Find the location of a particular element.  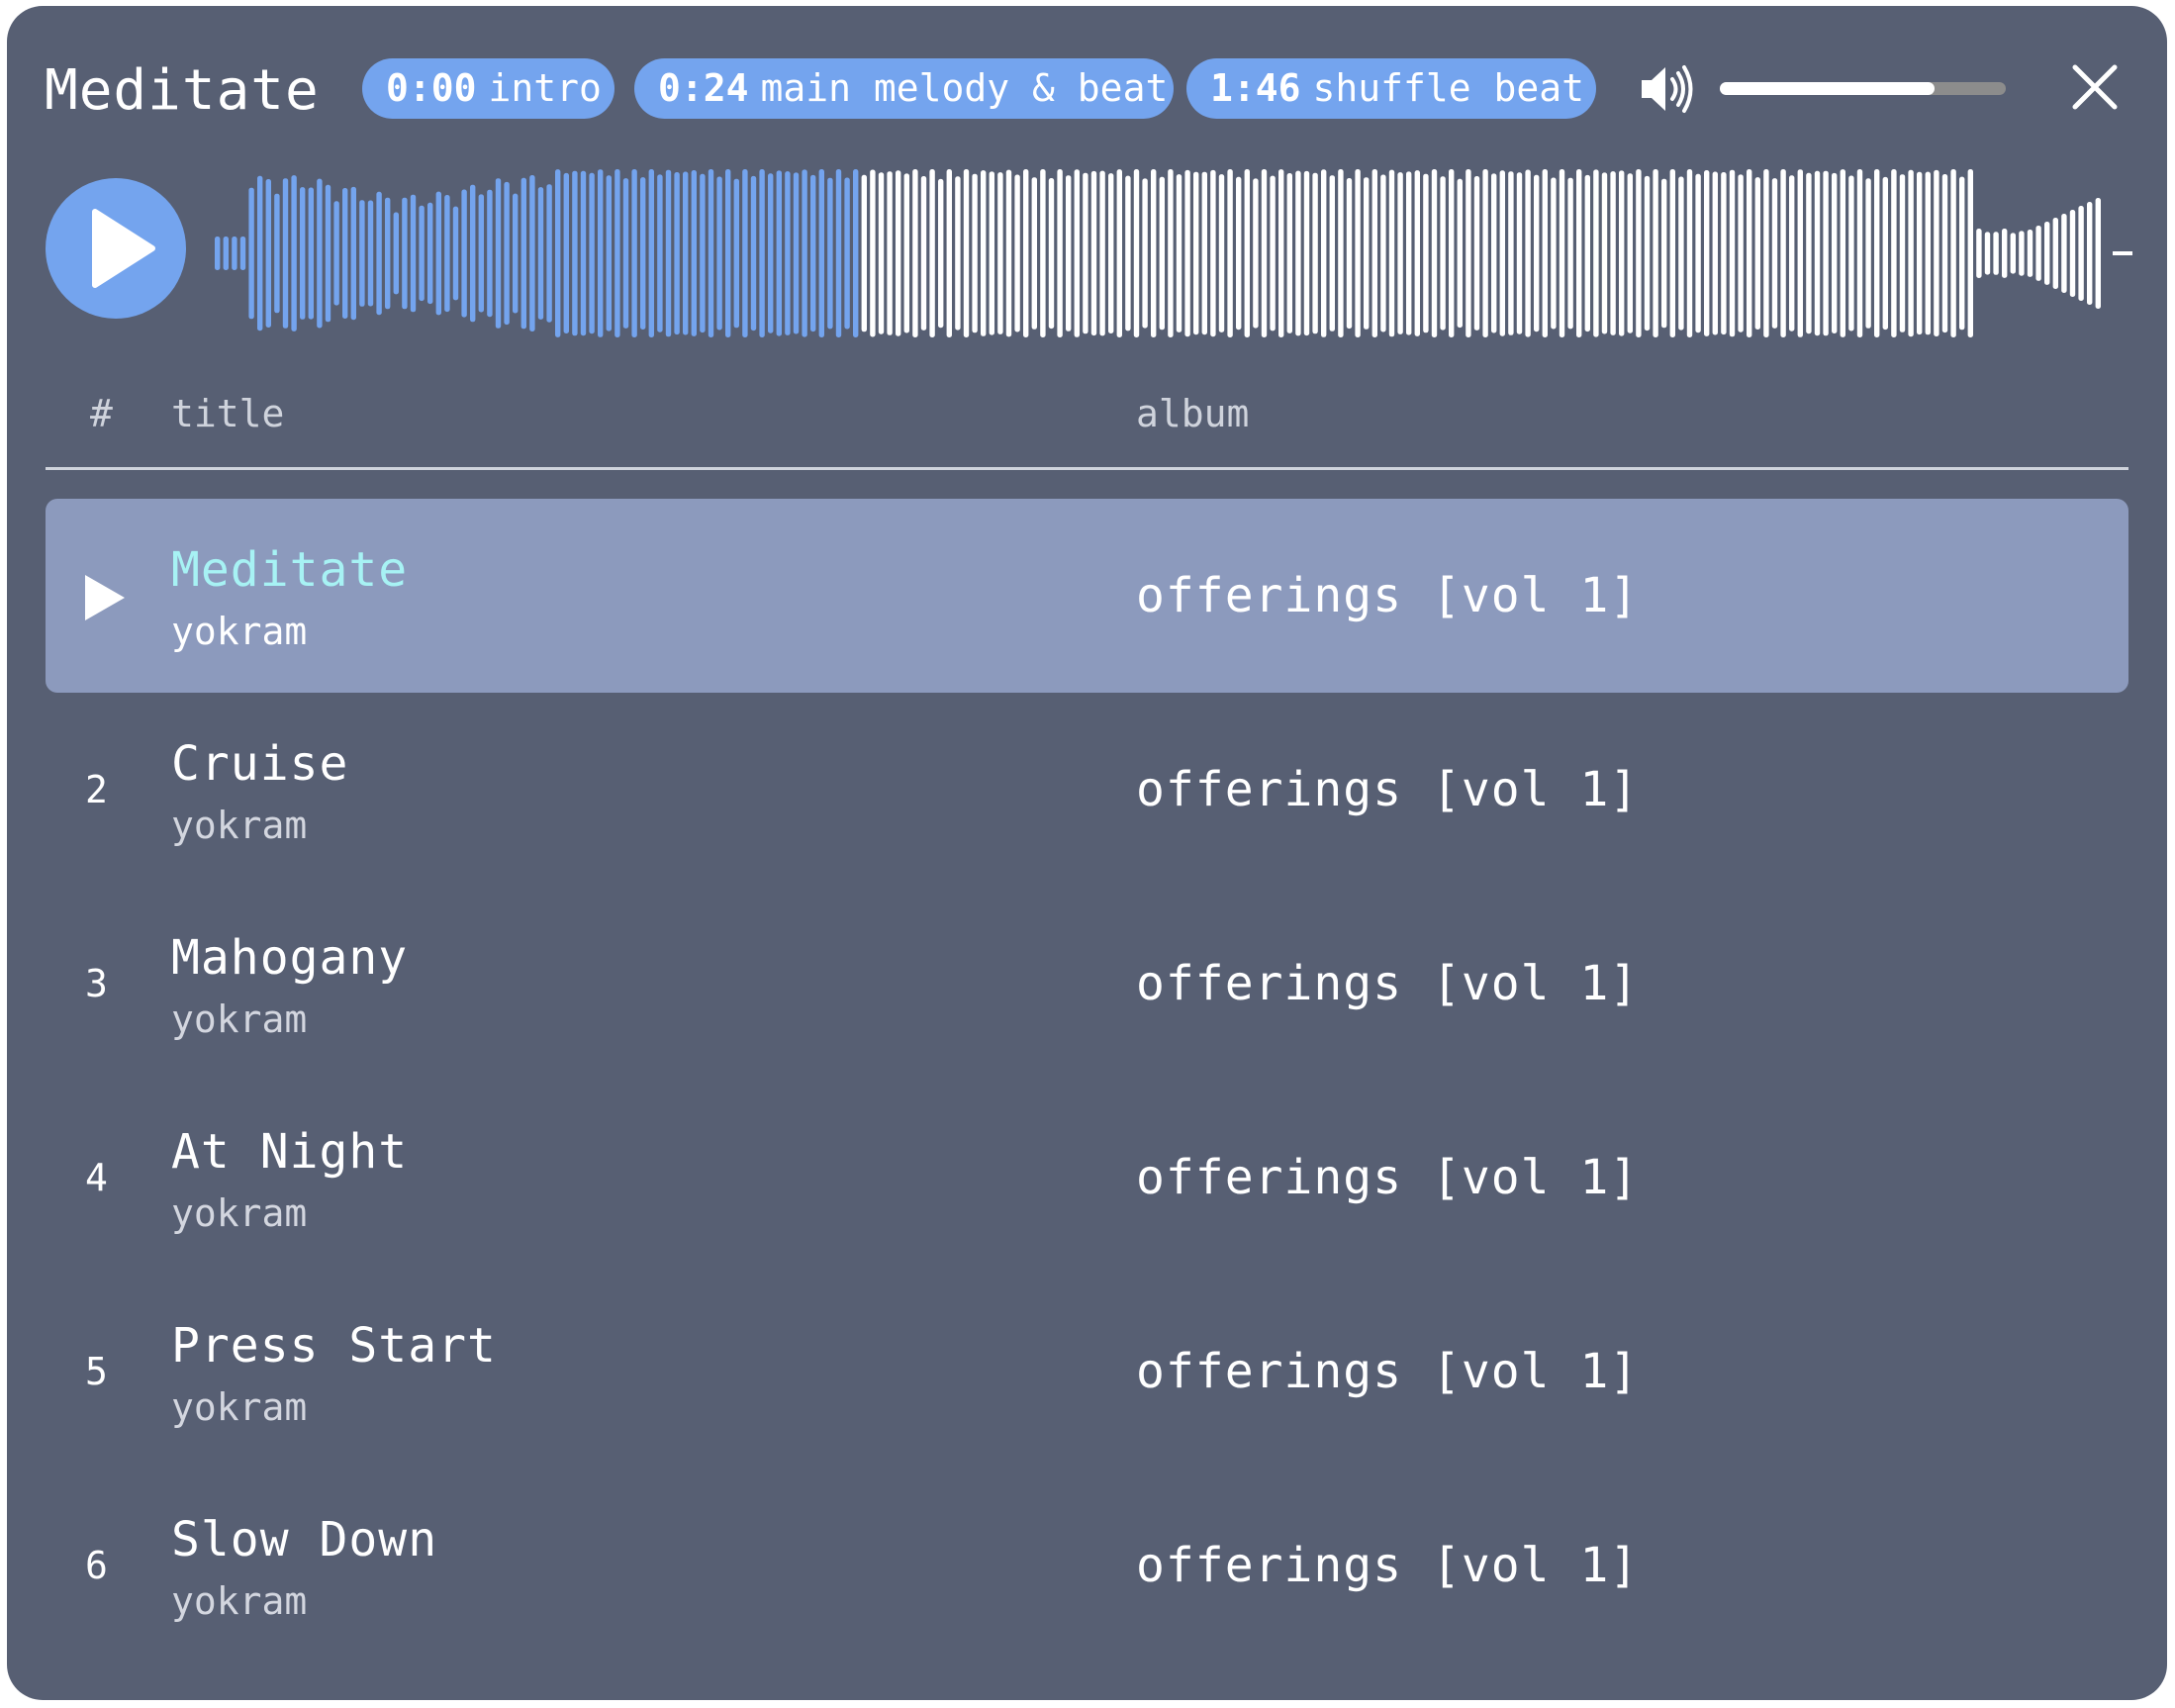

chapter-time: 0:00 is located at coordinates (431, 88).